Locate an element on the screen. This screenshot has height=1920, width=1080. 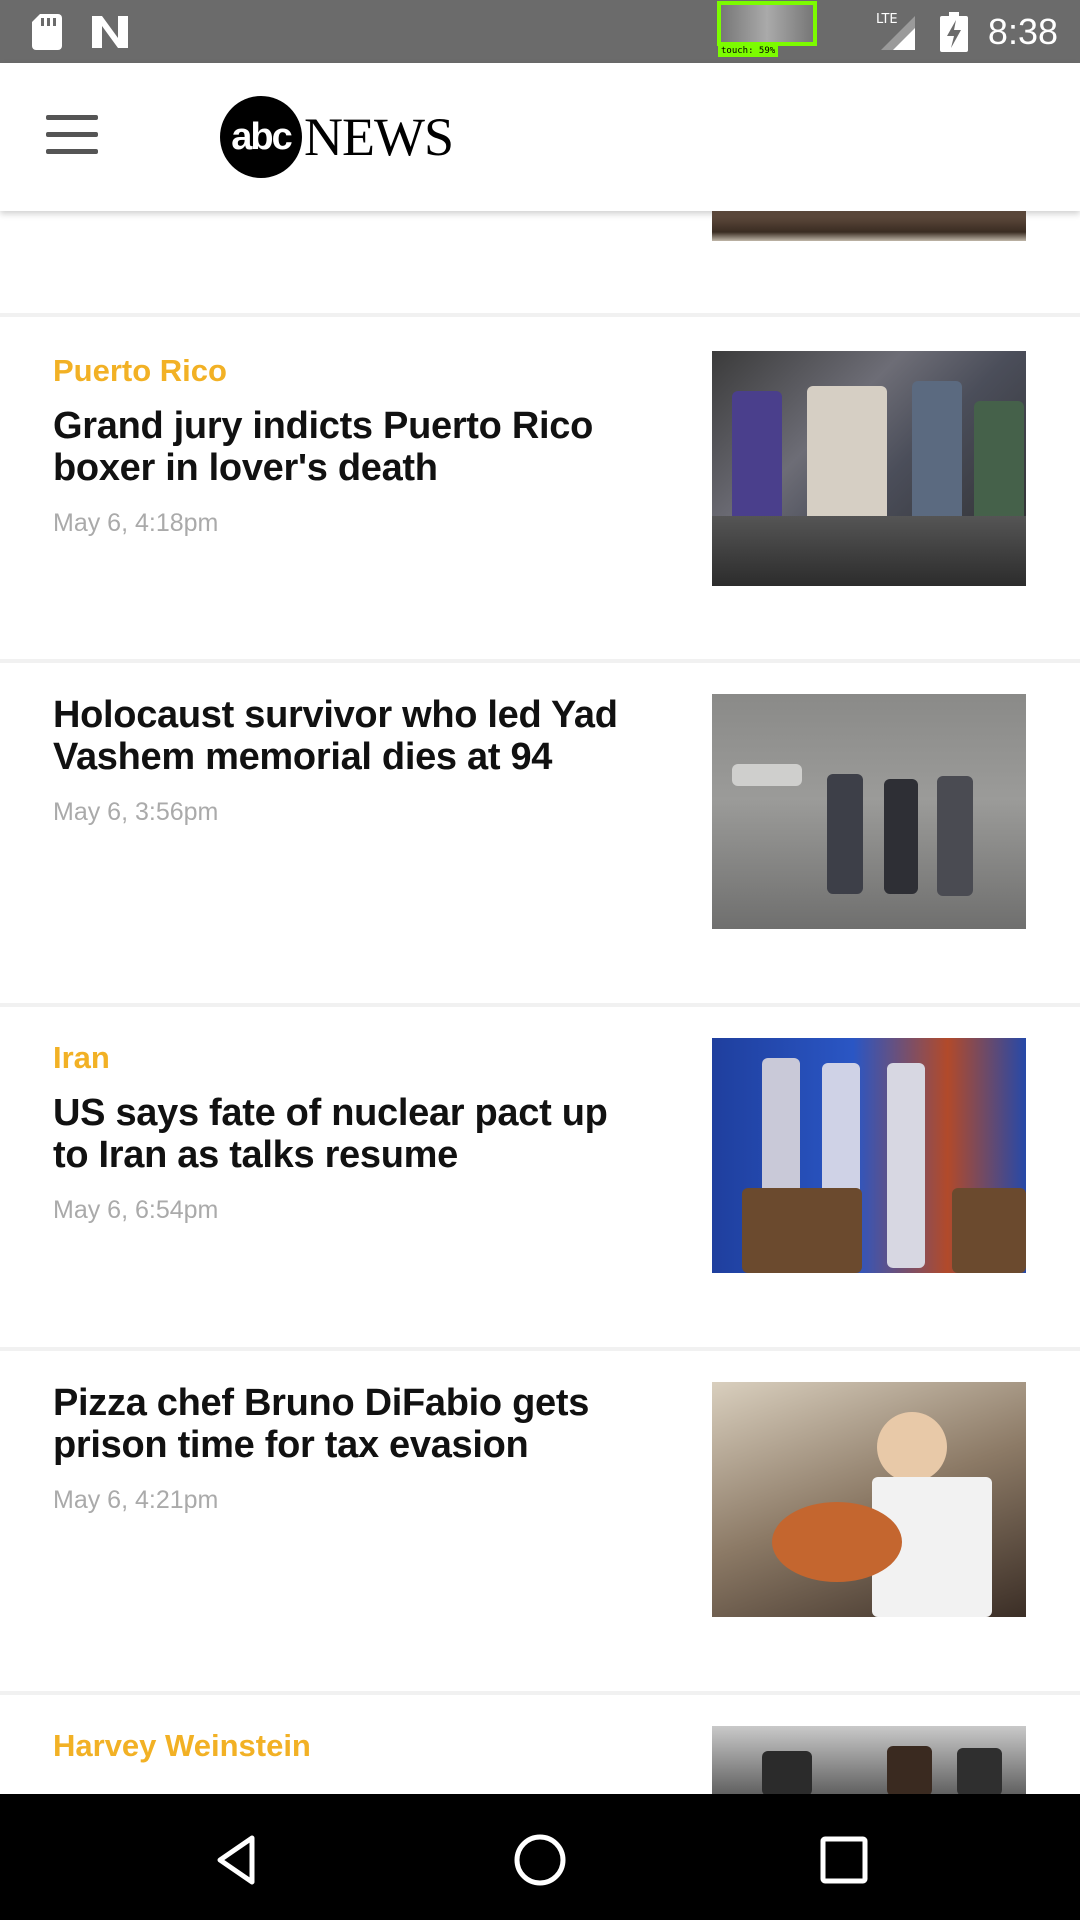
article-thumbnail-partial is located at coordinates (869, 226).